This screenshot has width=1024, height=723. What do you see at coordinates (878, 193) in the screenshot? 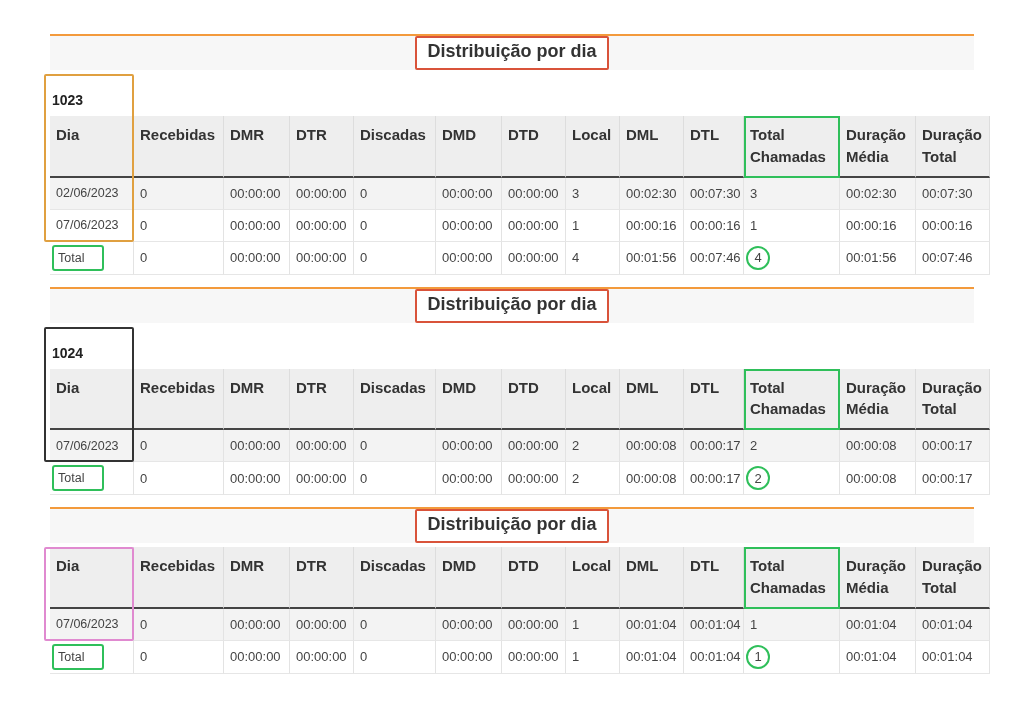
I see `table-cell: 00:02:30` at bounding box center [878, 193].